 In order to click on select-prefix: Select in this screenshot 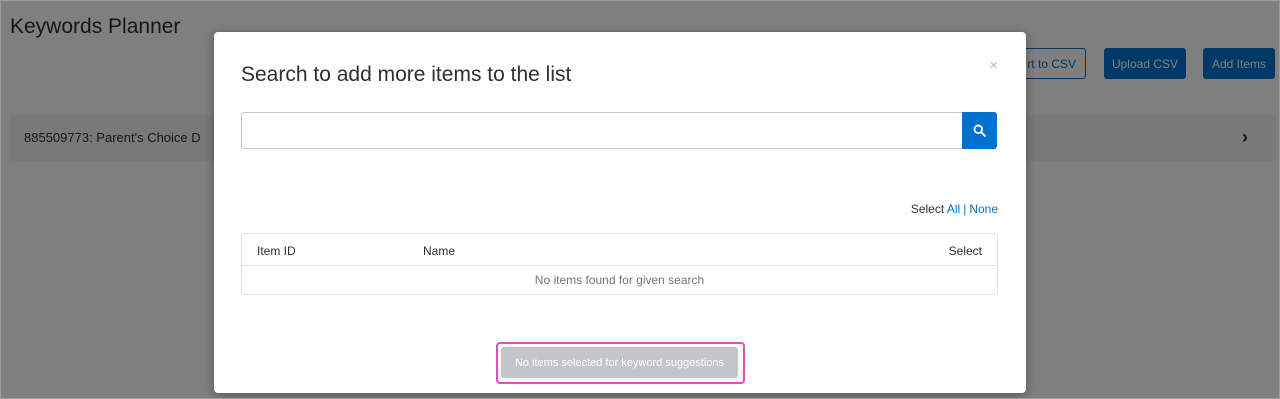, I will do `click(927, 209)`.